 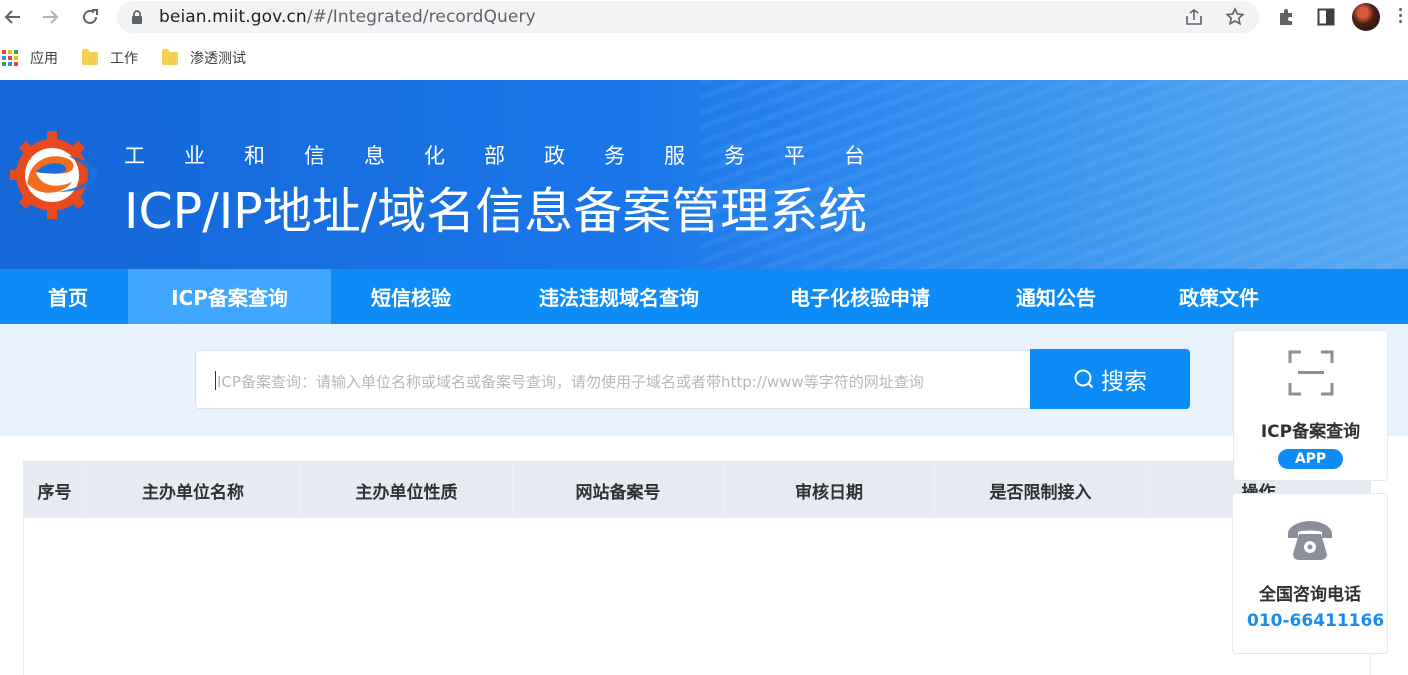 I want to click on nav-illegal-domain-query: 违法违规域名查询, so click(x=619, y=296).